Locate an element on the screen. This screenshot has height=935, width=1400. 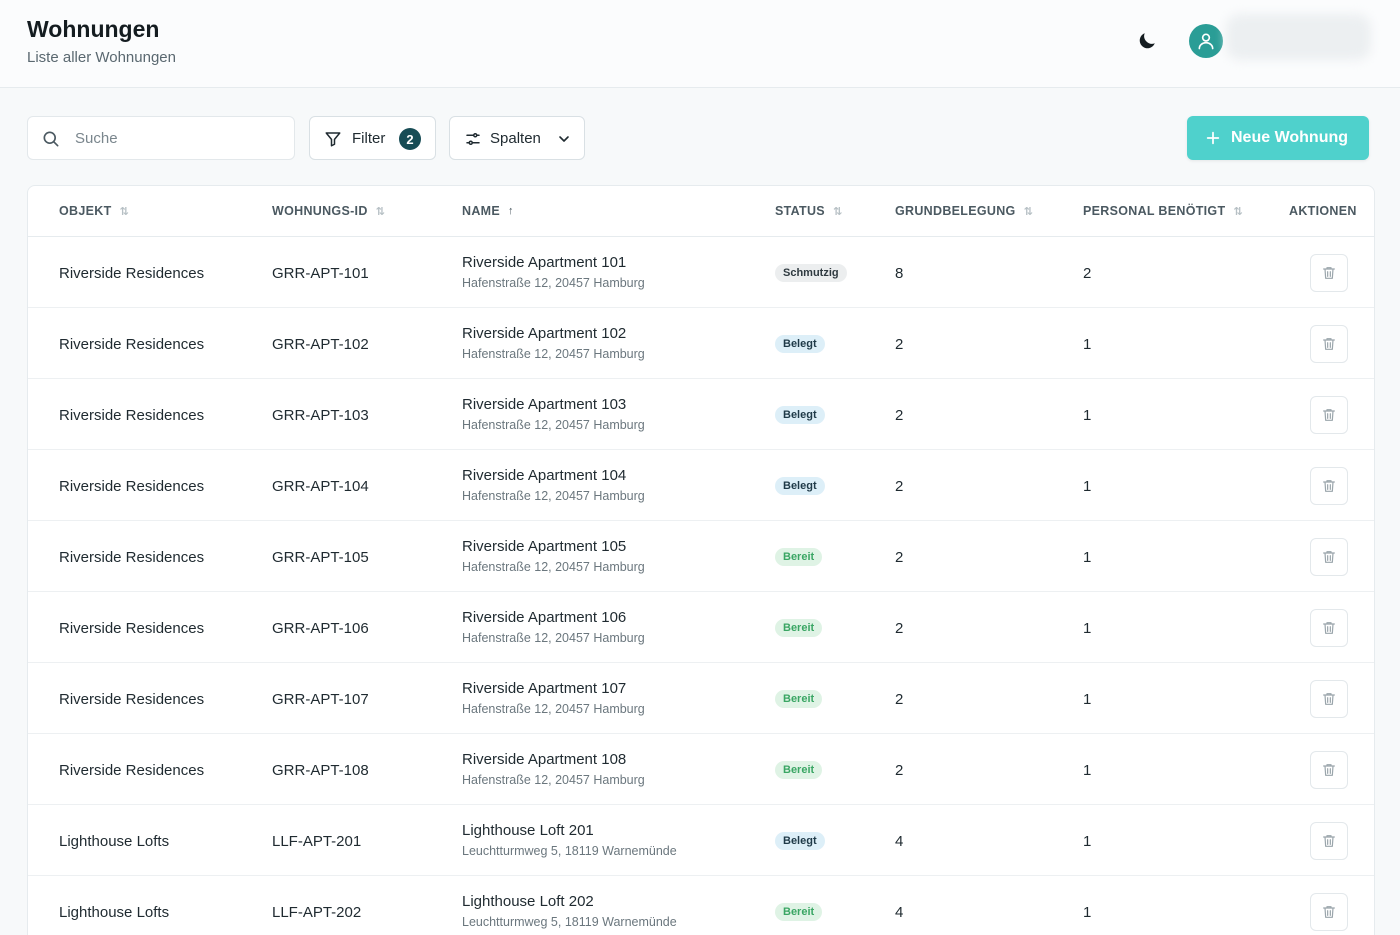
user-icon is located at coordinates (1206, 41).